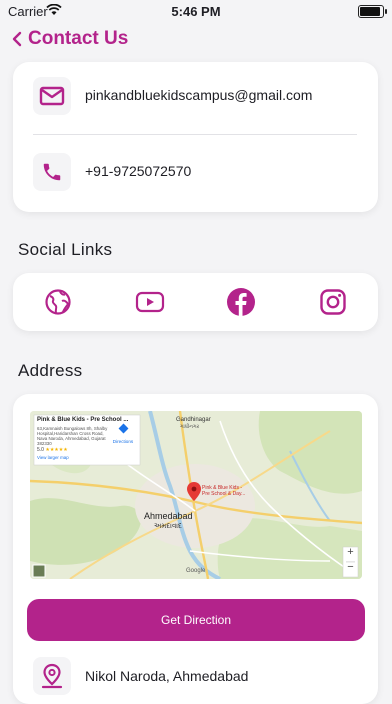  What do you see at coordinates (195, 302) in the screenshot?
I see `social-links-card` at bounding box center [195, 302].